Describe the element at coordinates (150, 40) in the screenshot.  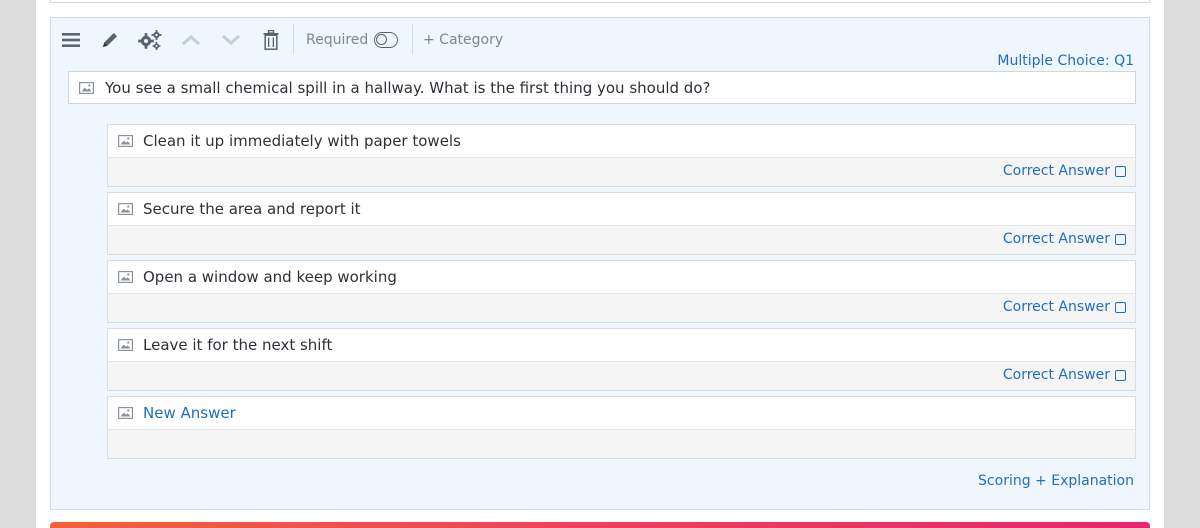
I see `gears-icon` at that location.